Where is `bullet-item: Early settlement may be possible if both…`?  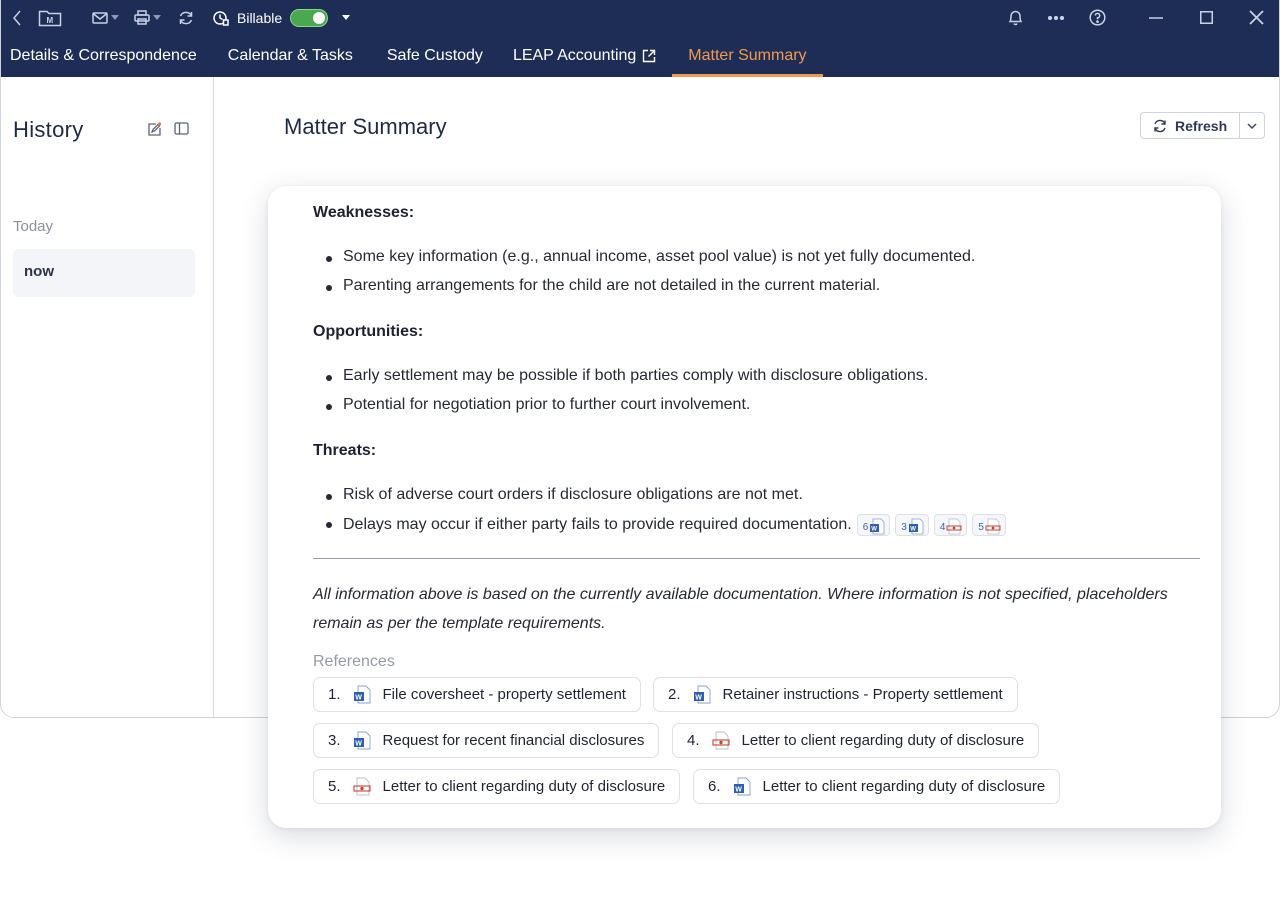 bullet-item: Early settlement may be possible if both… is located at coordinates (627, 376).